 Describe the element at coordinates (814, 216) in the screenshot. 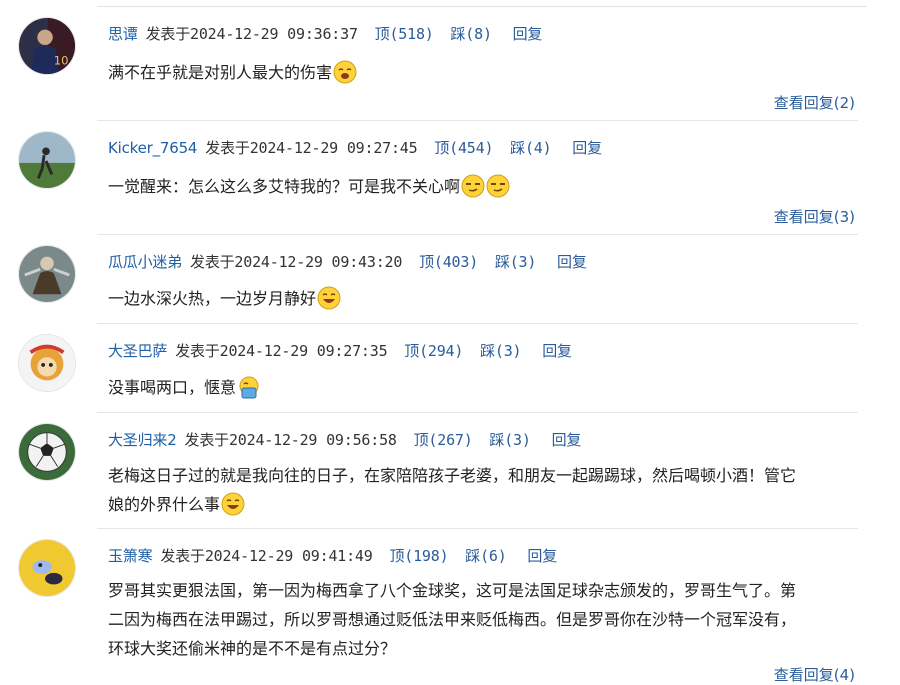

I see `view-replies-link: 查看回复(3)` at that location.